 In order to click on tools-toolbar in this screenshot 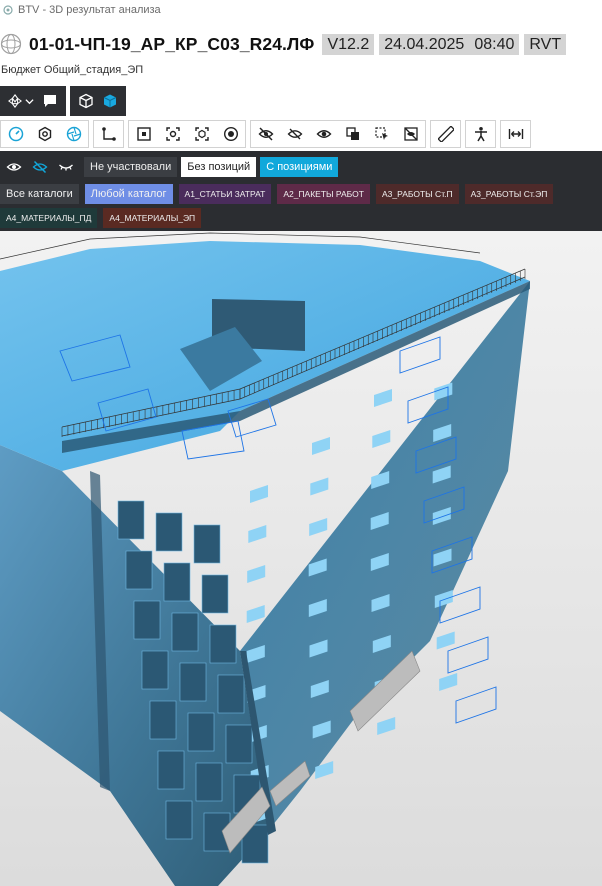, I will do `click(301, 134)`.